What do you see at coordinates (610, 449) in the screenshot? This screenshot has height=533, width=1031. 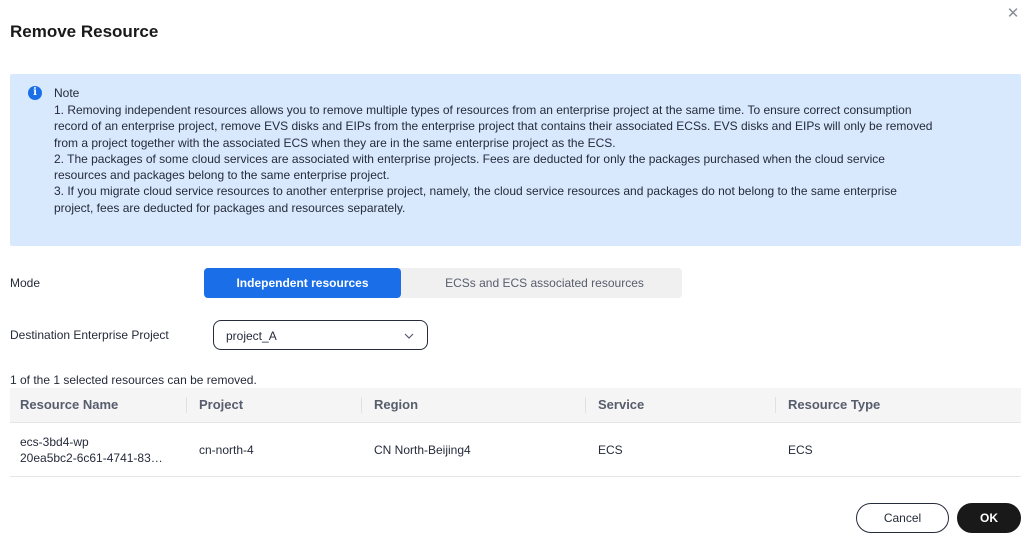 I see `cell-service: ECS` at bounding box center [610, 449].